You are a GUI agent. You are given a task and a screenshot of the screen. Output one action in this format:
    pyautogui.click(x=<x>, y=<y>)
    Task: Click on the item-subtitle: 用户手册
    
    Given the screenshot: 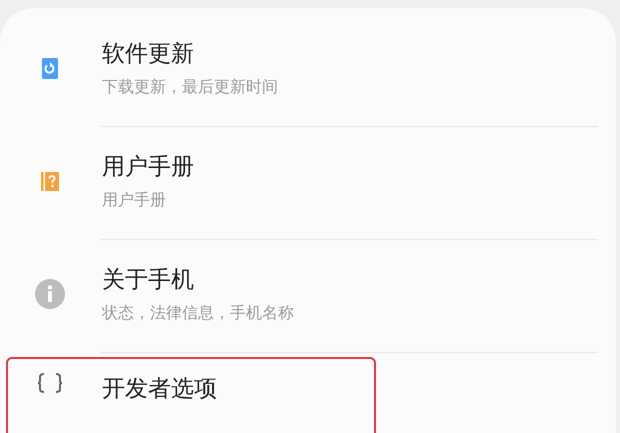 What is the action you would take?
    pyautogui.click(x=134, y=200)
    